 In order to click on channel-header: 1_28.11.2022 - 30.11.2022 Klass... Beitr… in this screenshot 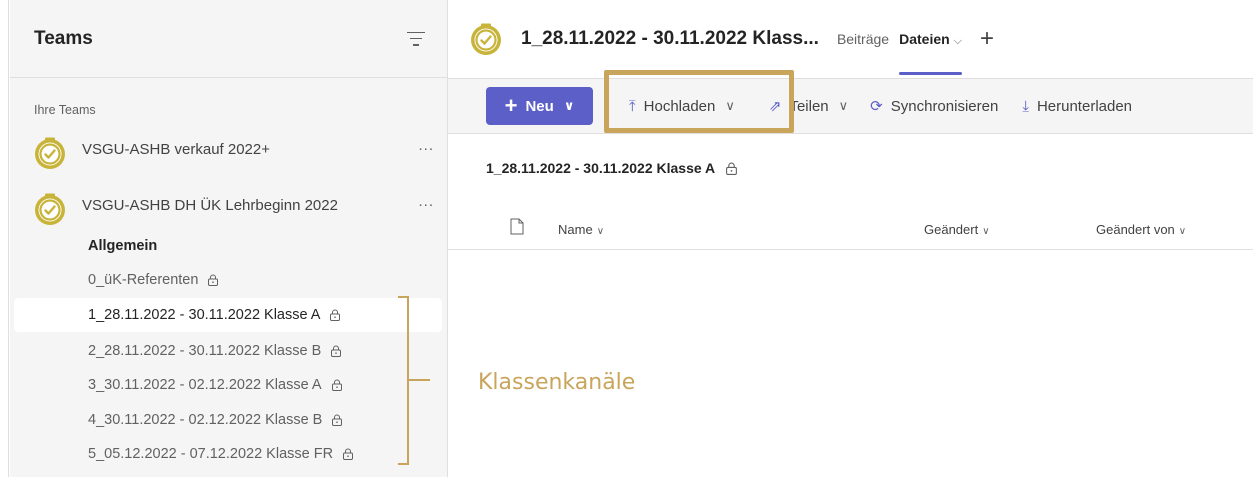, I will do `click(850, 39)`.